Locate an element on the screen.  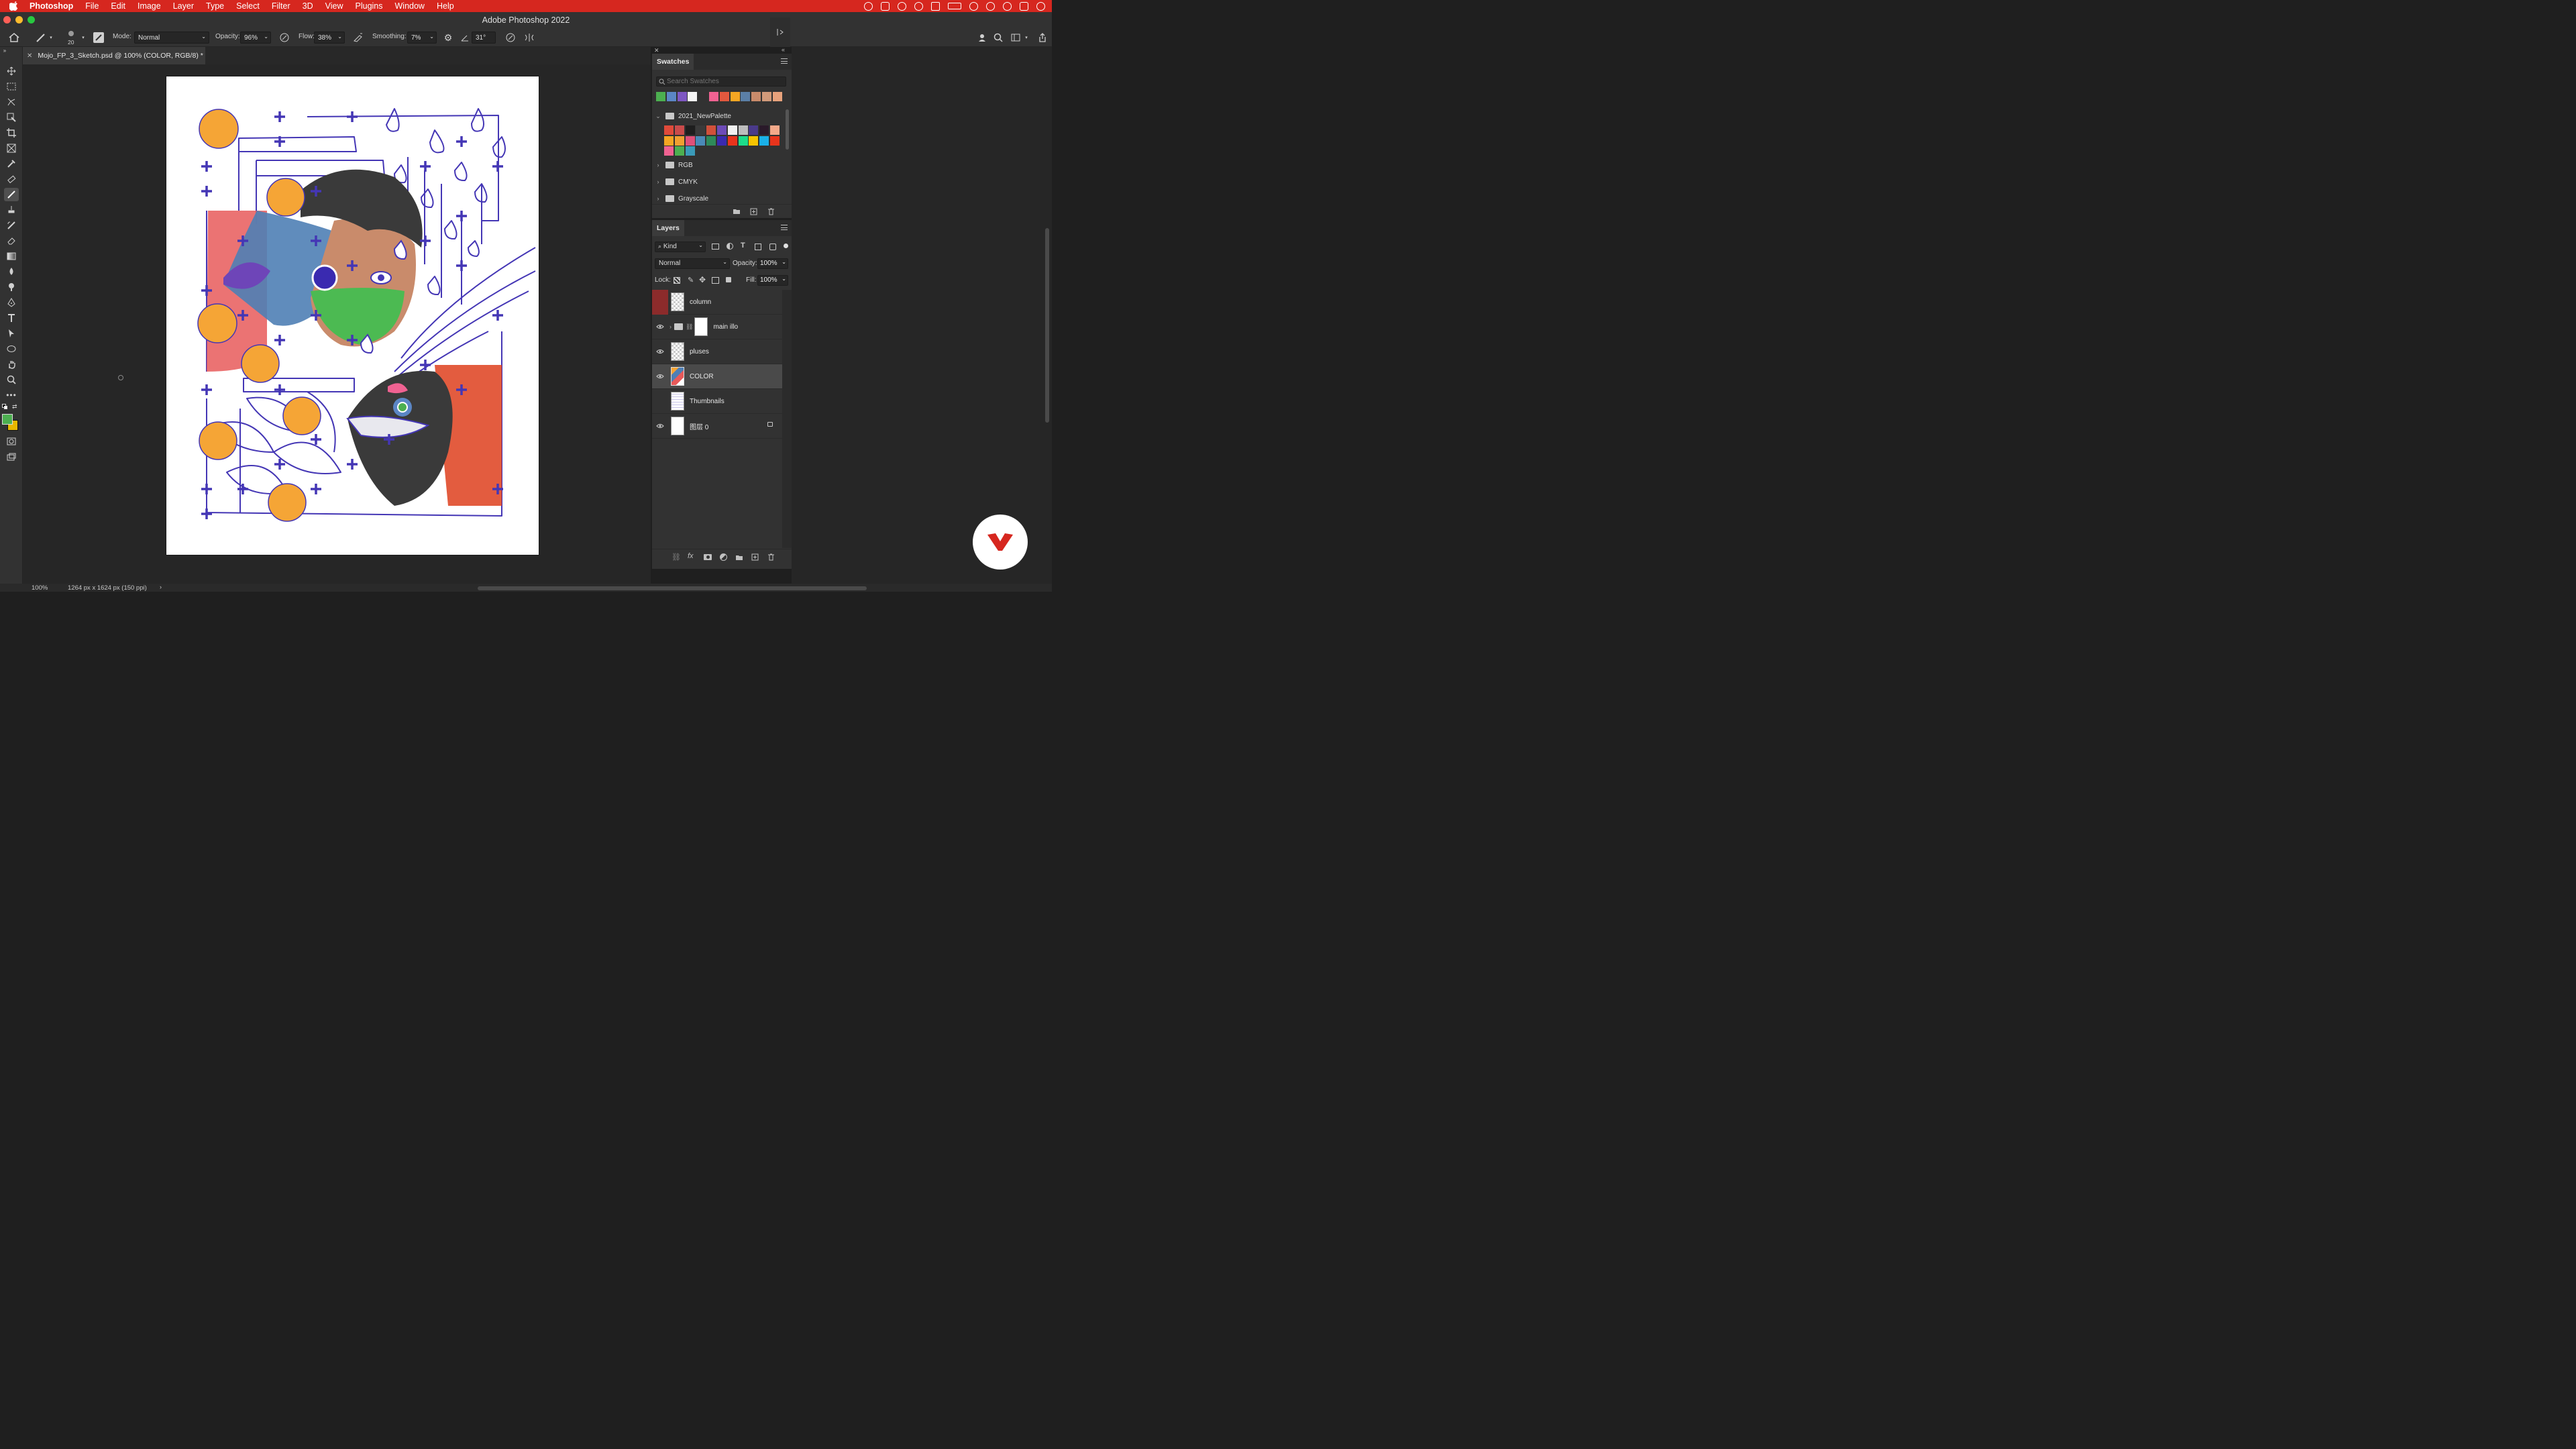
tab-layers: Layers is located at coordinates (668, 228).